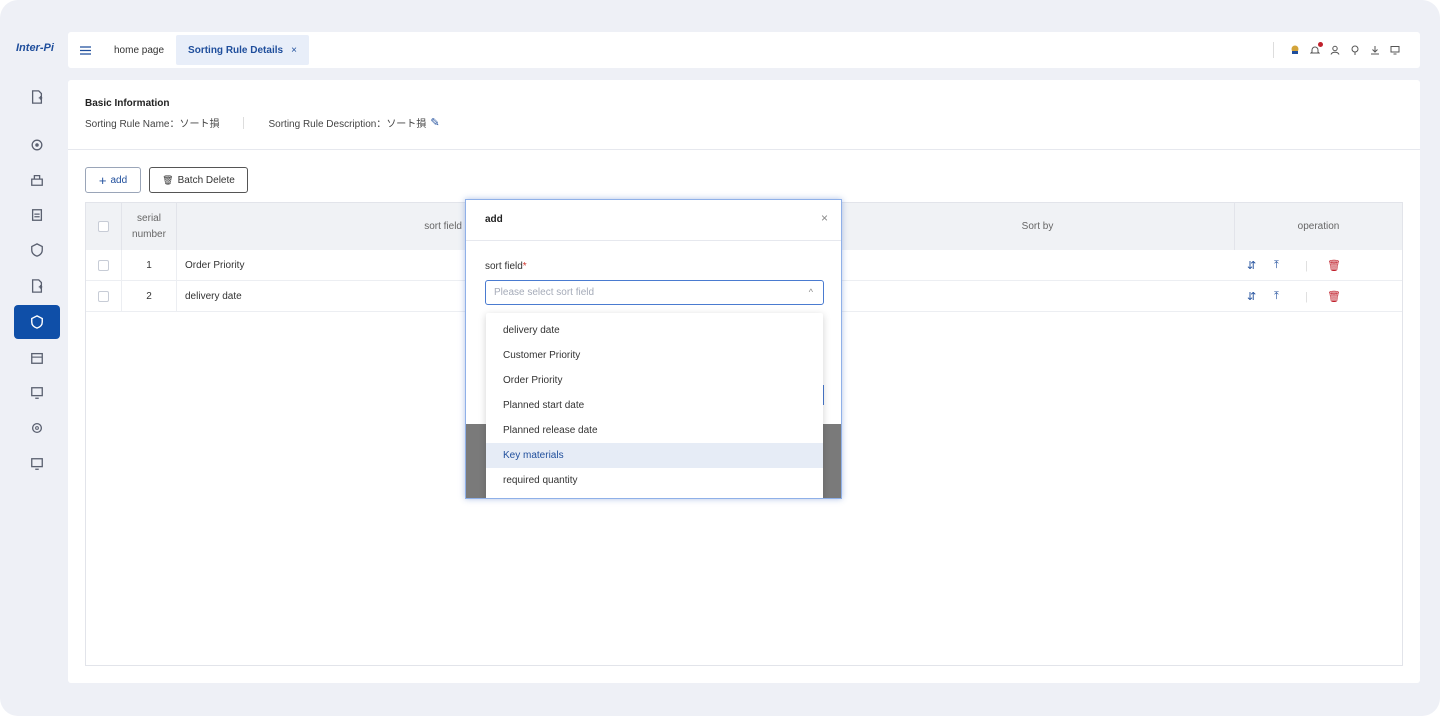  What do you see at coordinates (127, 103) in the screenshot?
I see `section-title: Basic Information` at bounding box center [127, 103].